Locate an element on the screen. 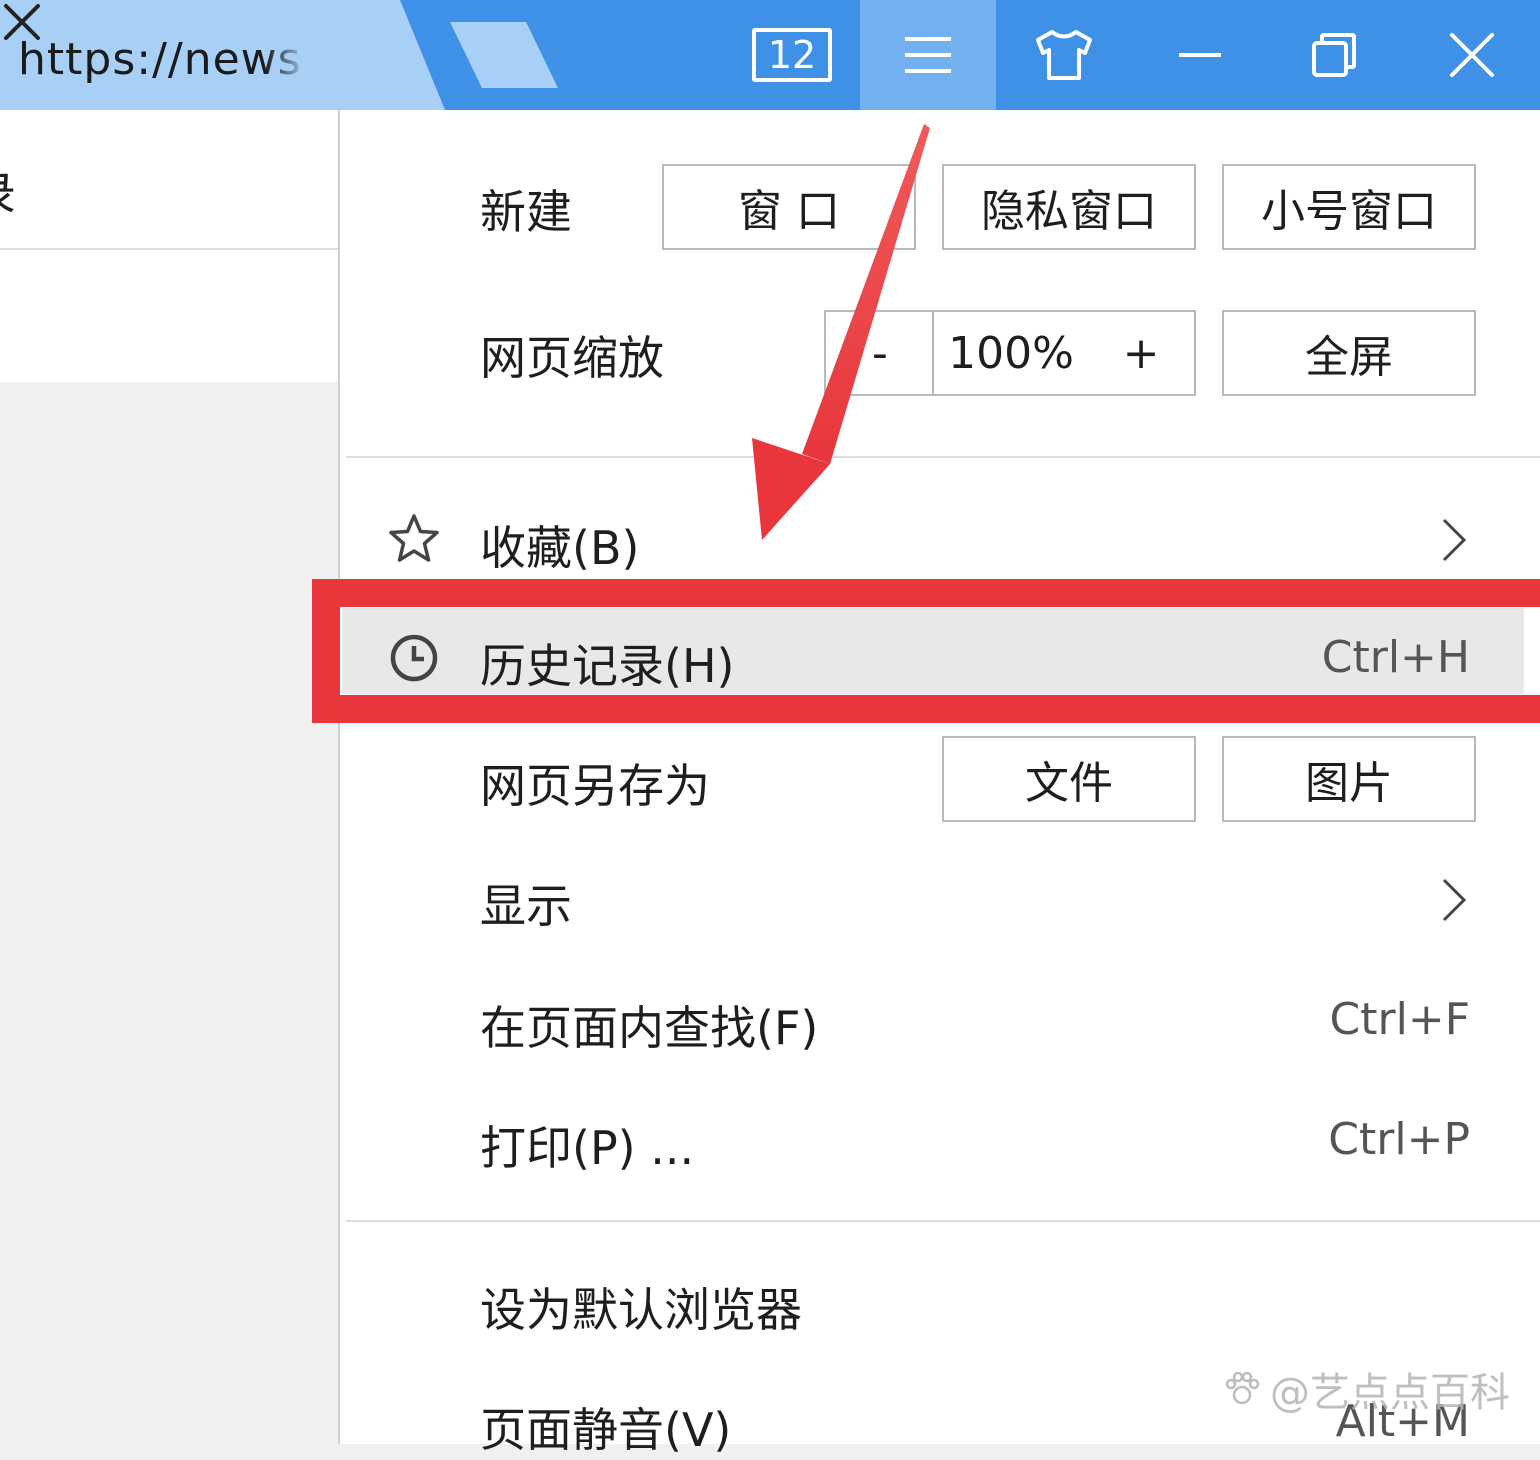 The height and width of the screenshot is (1460, 1540). zoom-in-button: + is located at coordinates (1142, 353).